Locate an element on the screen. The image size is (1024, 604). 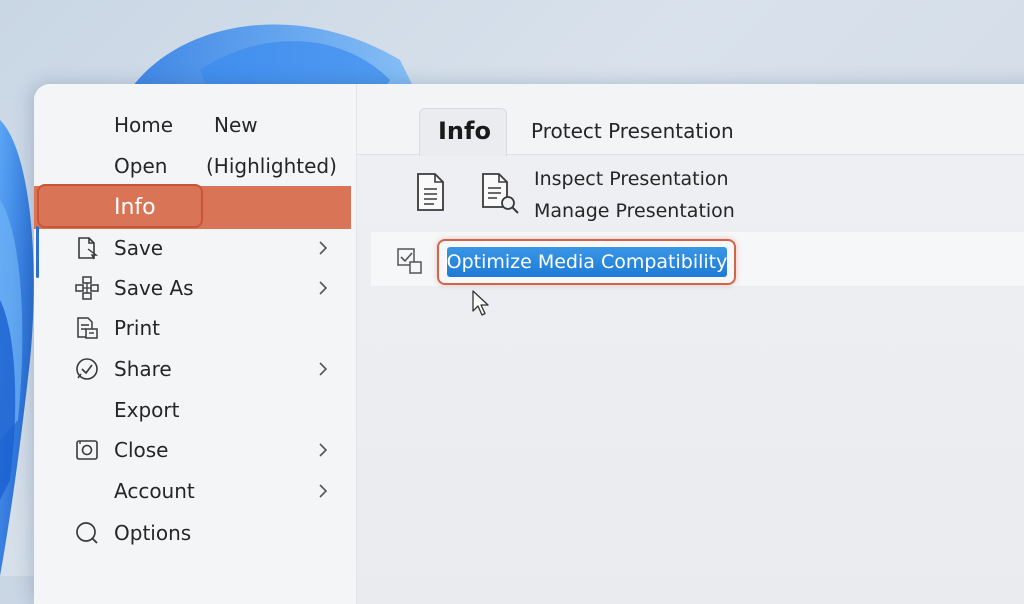
sidebar-item-account: Account is located at coordinates (195, 491).